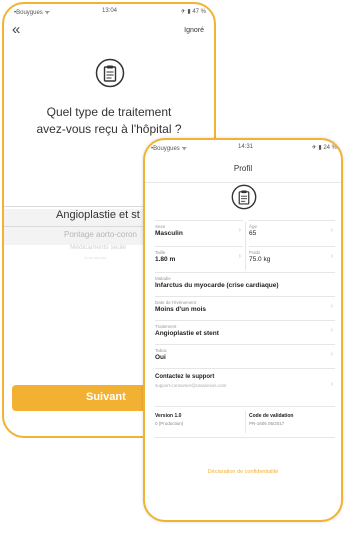 The image size is (346, 543). What do you see at coordinates (243, 472) in the screenshot?
I see `privacy-link: Déclaration de confidentialité` at bounding box center [243, 472].